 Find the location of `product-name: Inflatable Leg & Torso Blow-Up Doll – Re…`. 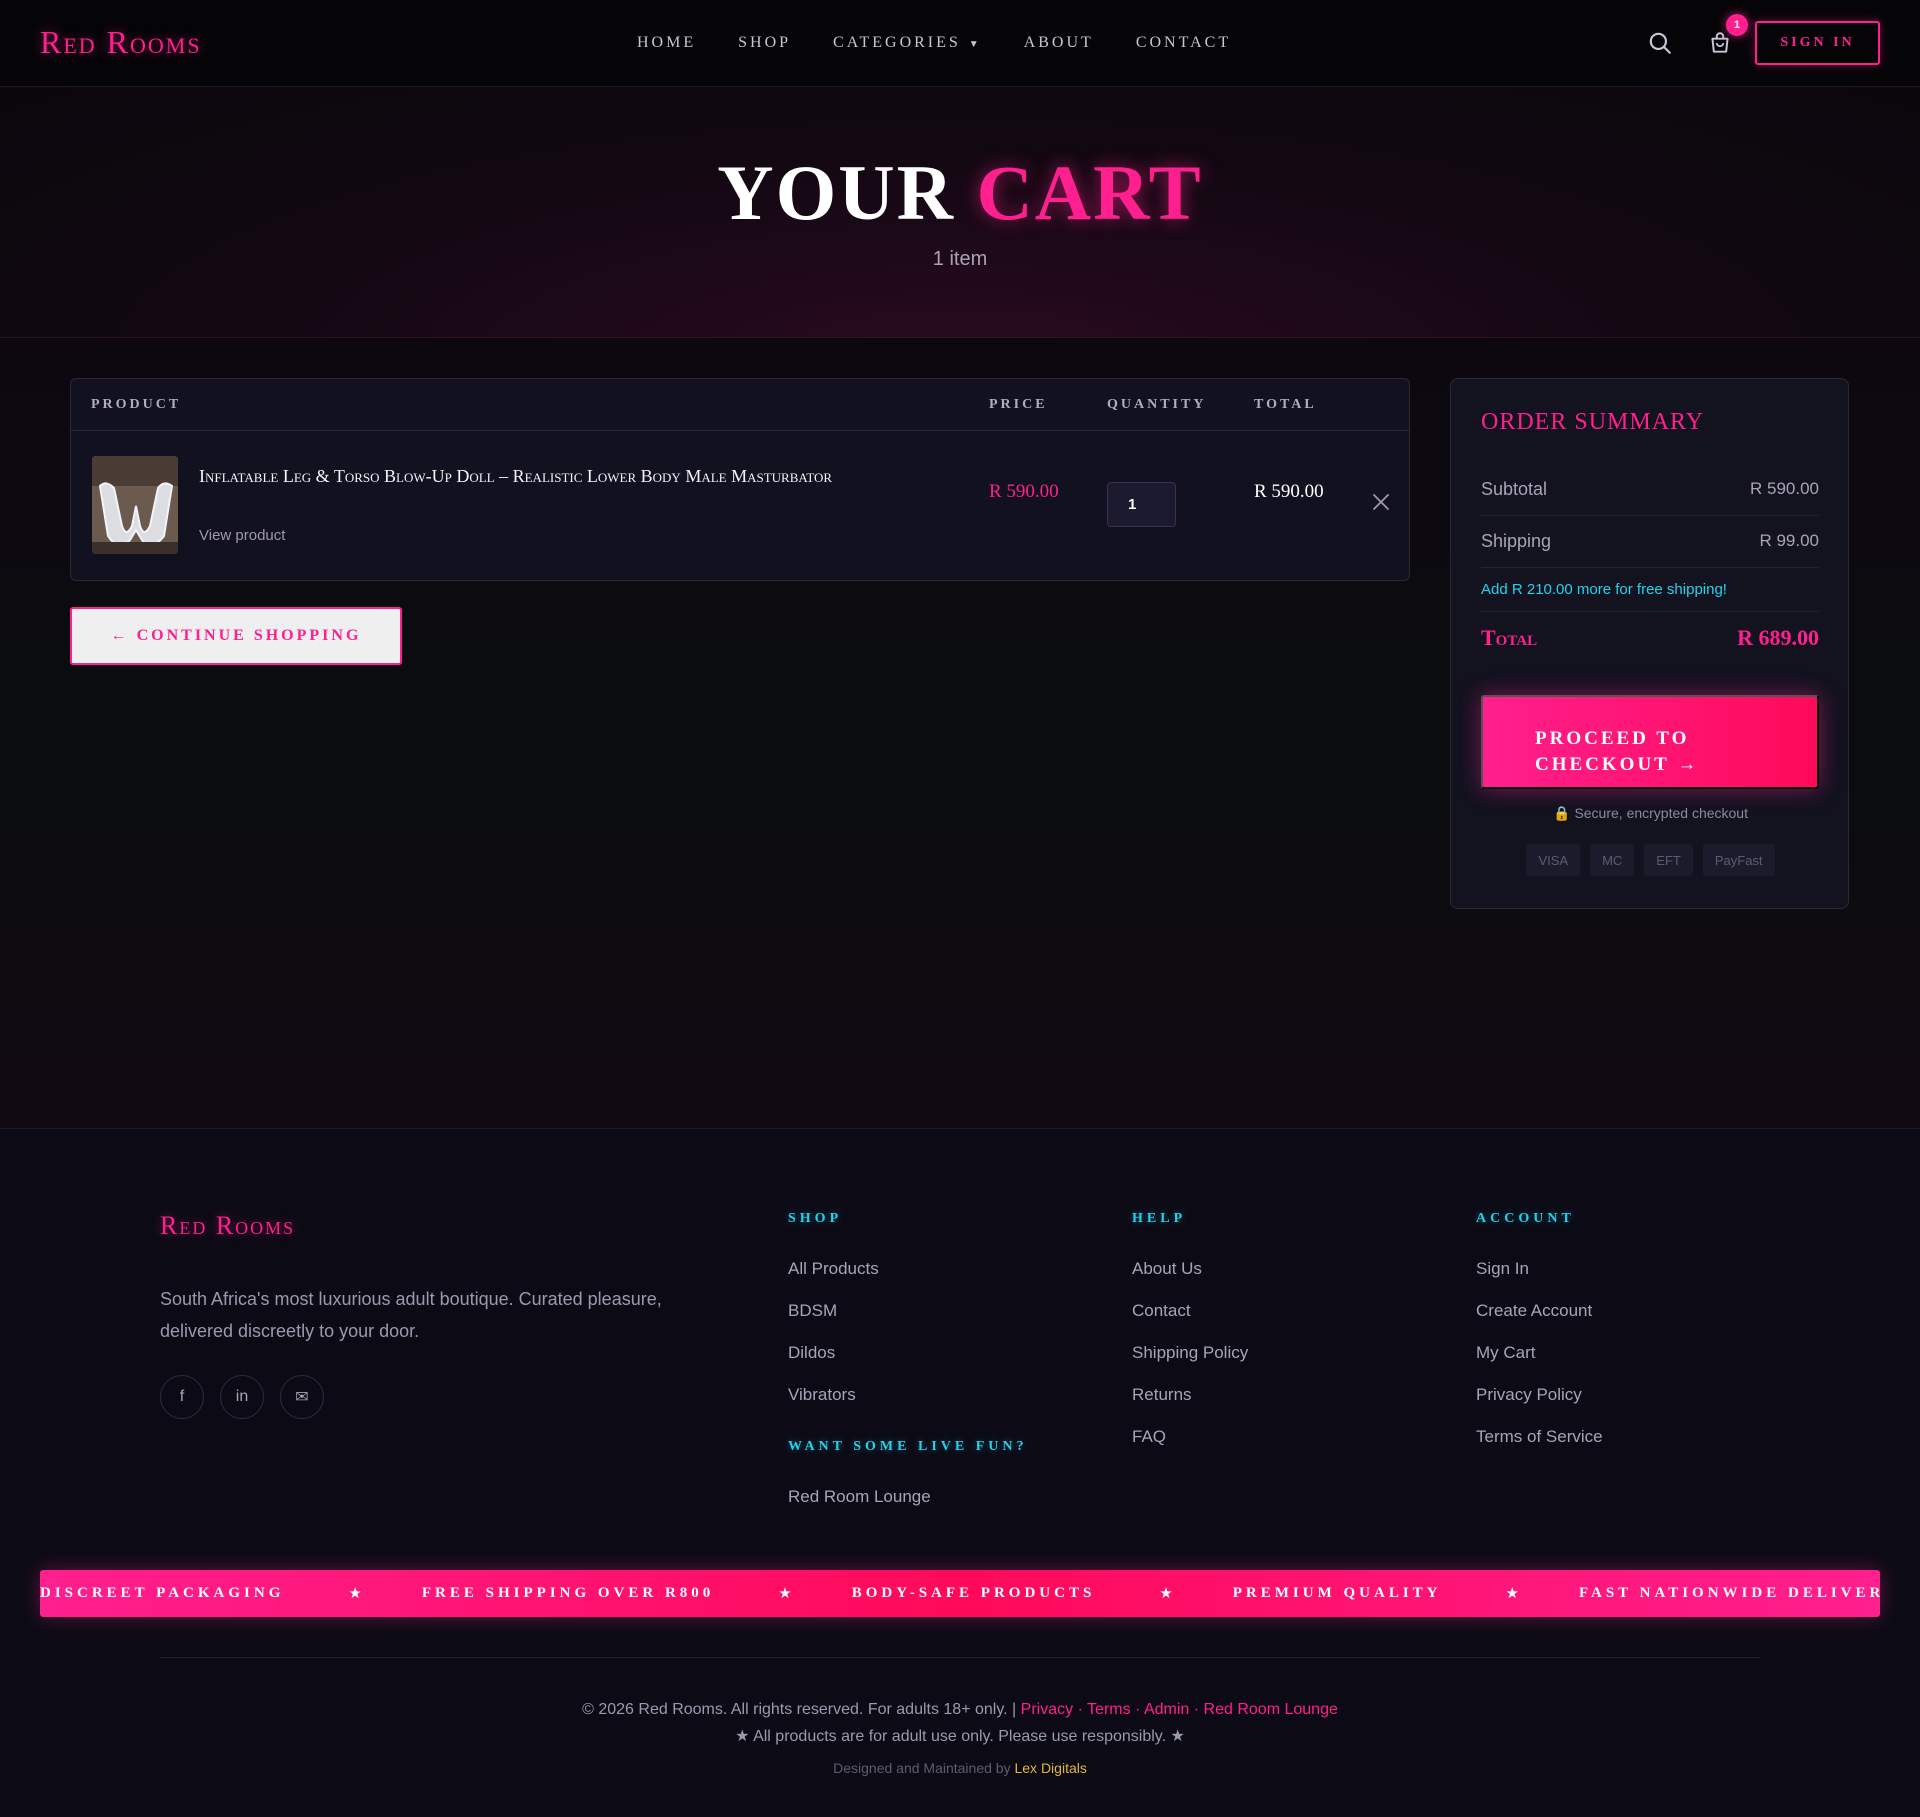

product-name: Inflatable Leg & Torso Blow-Up Doll – Re… is located at coordinates (539, 476).